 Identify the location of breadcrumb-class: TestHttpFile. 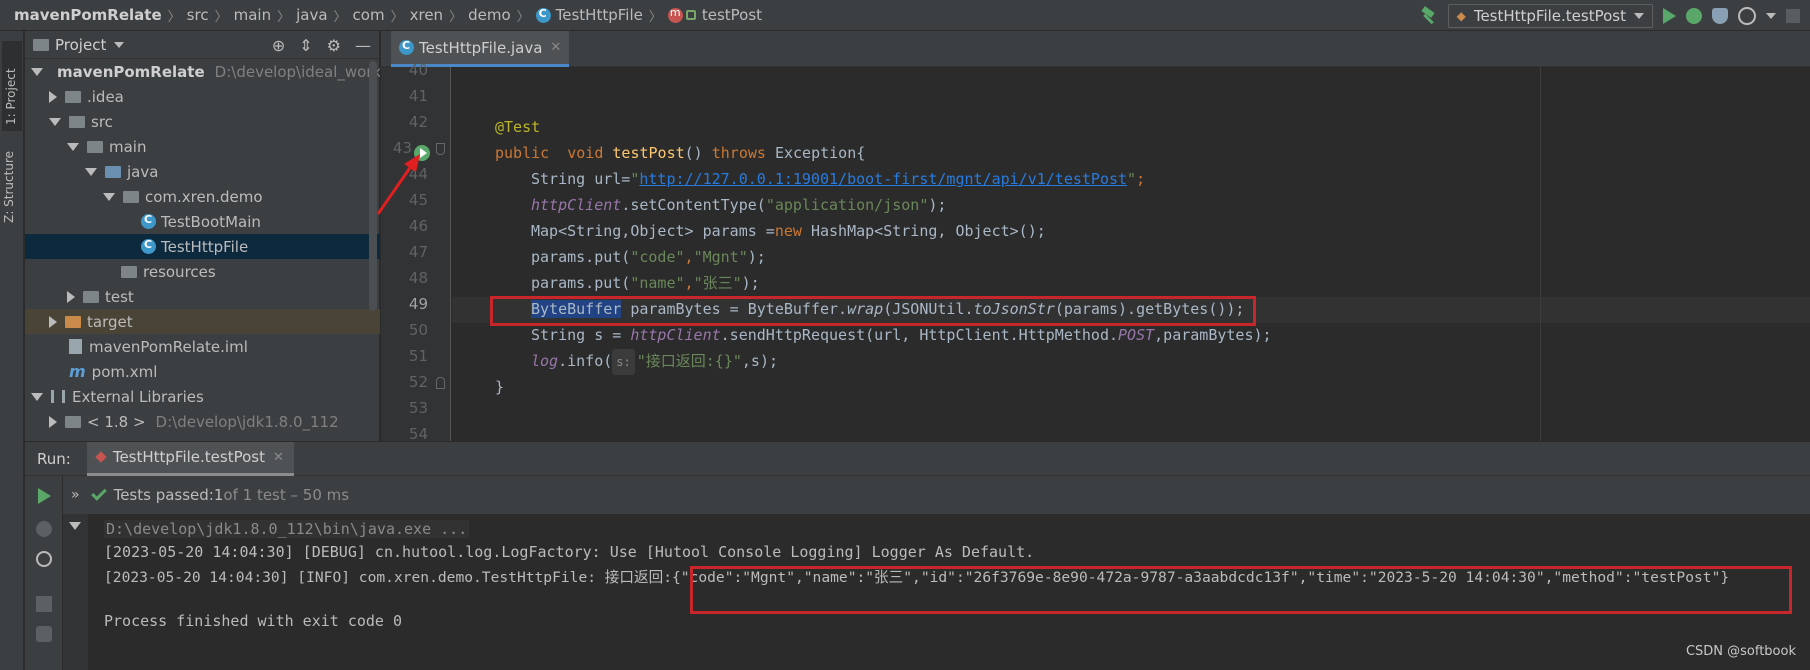
(599, 15).